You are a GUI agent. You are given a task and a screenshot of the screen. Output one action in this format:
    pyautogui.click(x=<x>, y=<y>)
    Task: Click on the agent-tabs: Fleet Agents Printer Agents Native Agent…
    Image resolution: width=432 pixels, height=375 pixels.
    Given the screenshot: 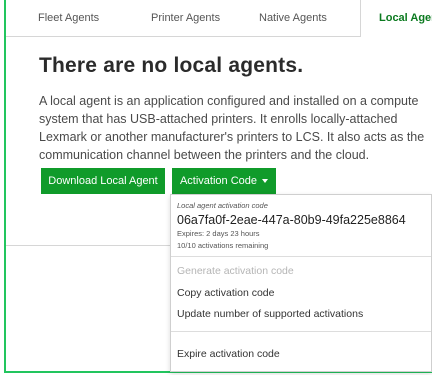 What is the action you would take?
    pyautogui.click(x=219, y=18)
    